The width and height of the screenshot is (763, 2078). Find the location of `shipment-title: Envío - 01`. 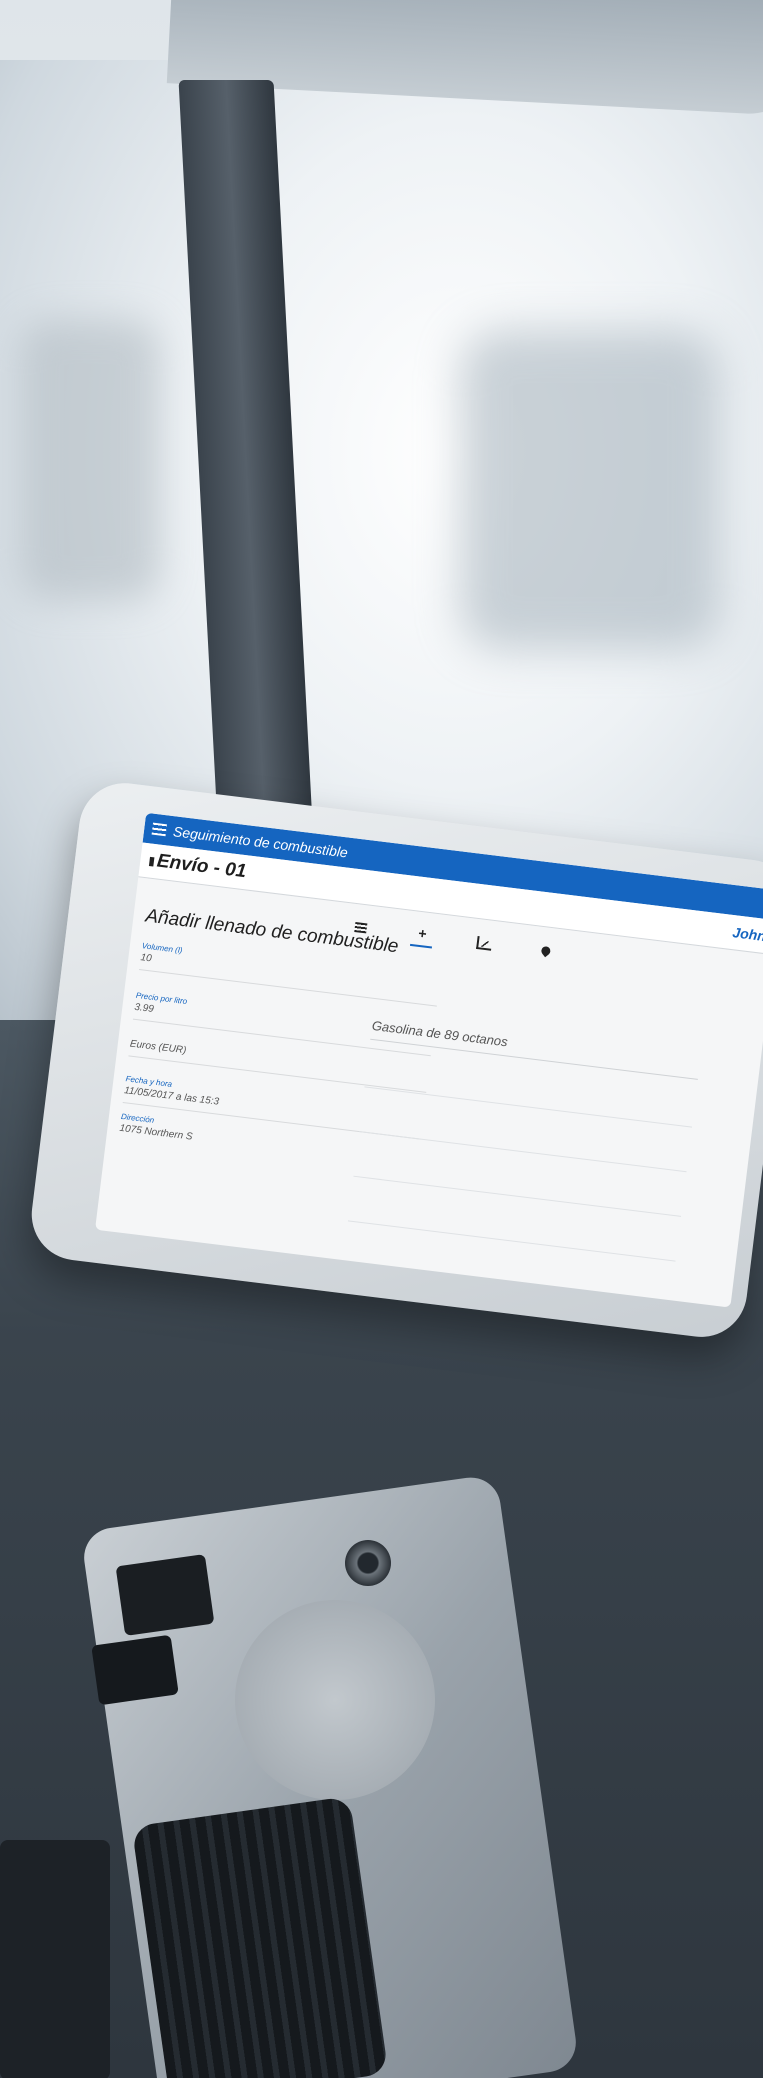

shipment-title: Envío - 01 is located at coordinates (201, 866).